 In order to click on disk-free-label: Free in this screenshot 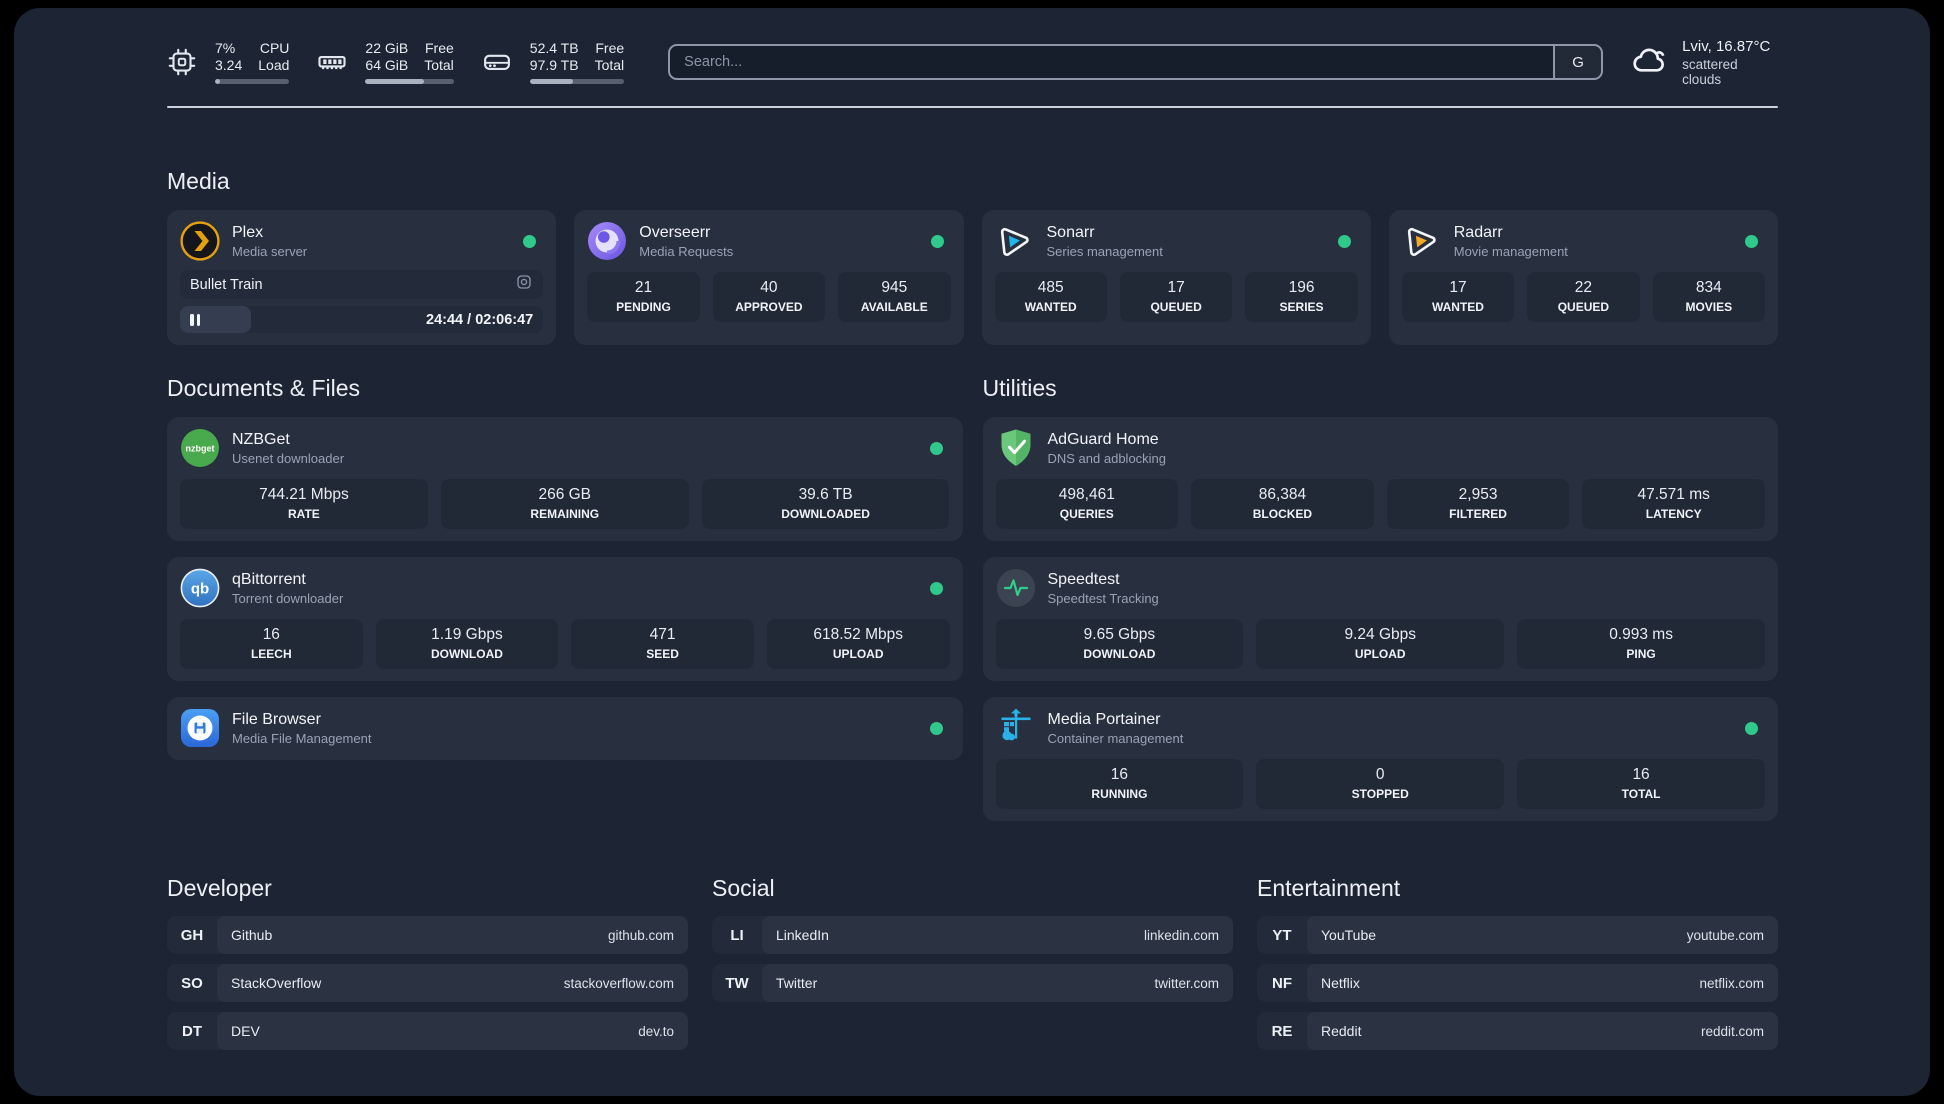, I will do `click(610, 48)`.